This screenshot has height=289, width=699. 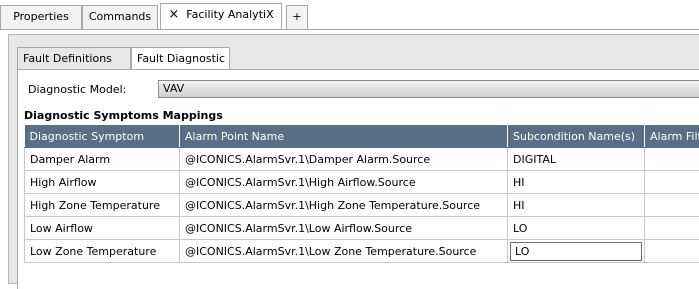 What do you see at coordinates (576, 159) in the screenshot?
I see `subcondition-cell: DIGITAL` at bounding box center [576, 159].